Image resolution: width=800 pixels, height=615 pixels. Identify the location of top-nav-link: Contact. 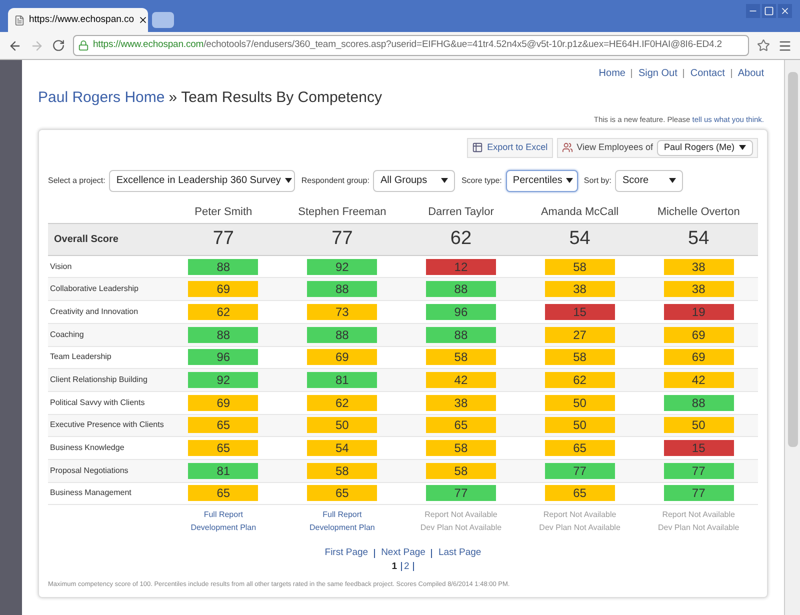
(707, 73).